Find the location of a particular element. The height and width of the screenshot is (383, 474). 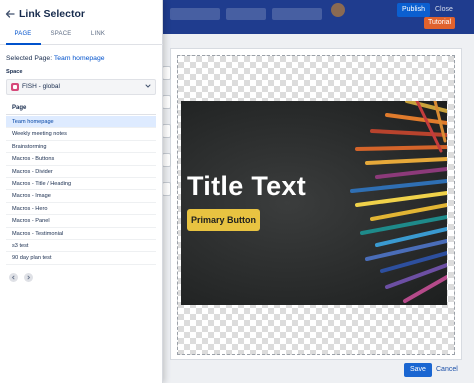

pencils-image is located at coordinates (398, 202).